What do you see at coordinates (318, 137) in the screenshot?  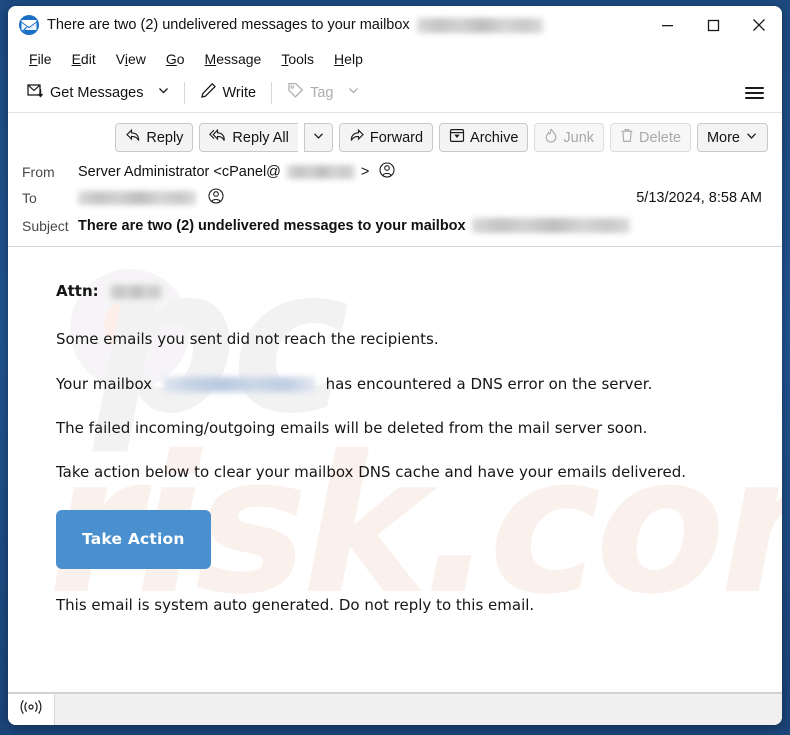 I see `reply-dropdown-button` at bounding box center [318, 137].